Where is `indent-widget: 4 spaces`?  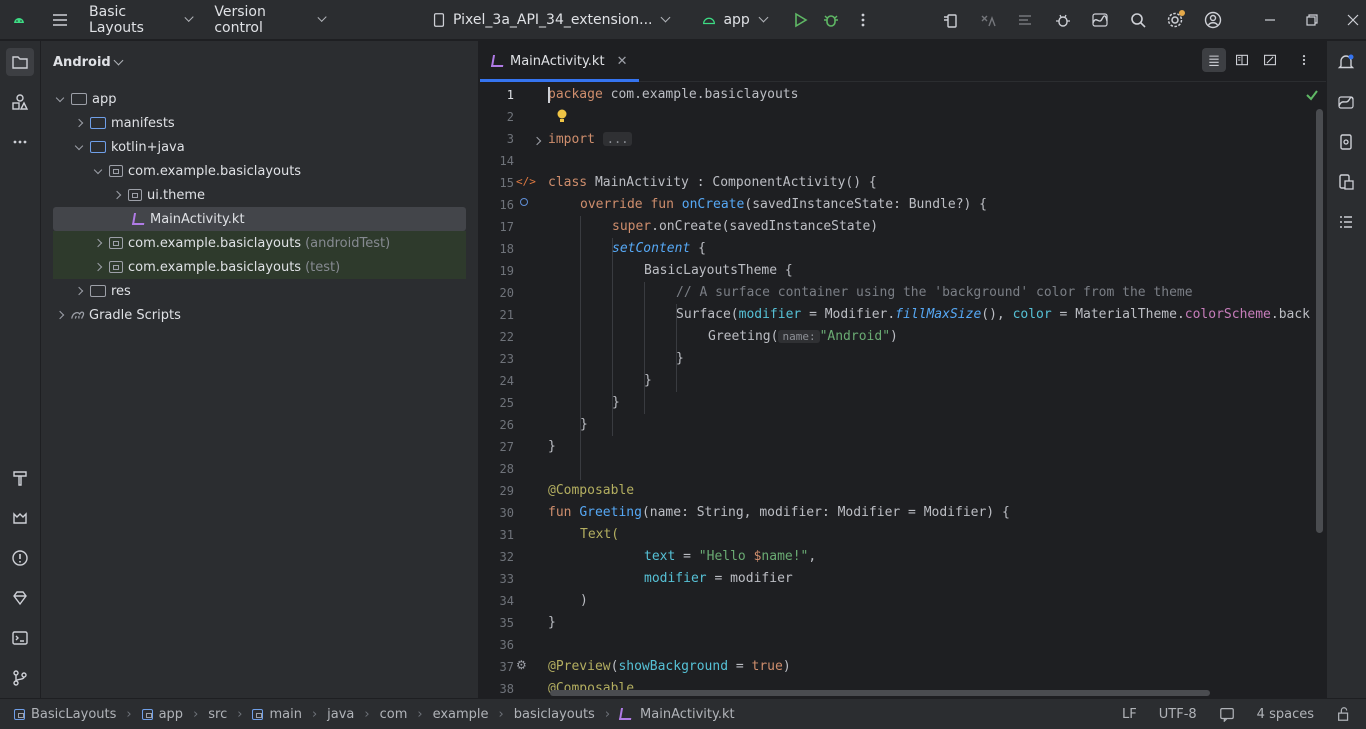
indent-widget: 4 spaces is located at coordinates (1285, 714).